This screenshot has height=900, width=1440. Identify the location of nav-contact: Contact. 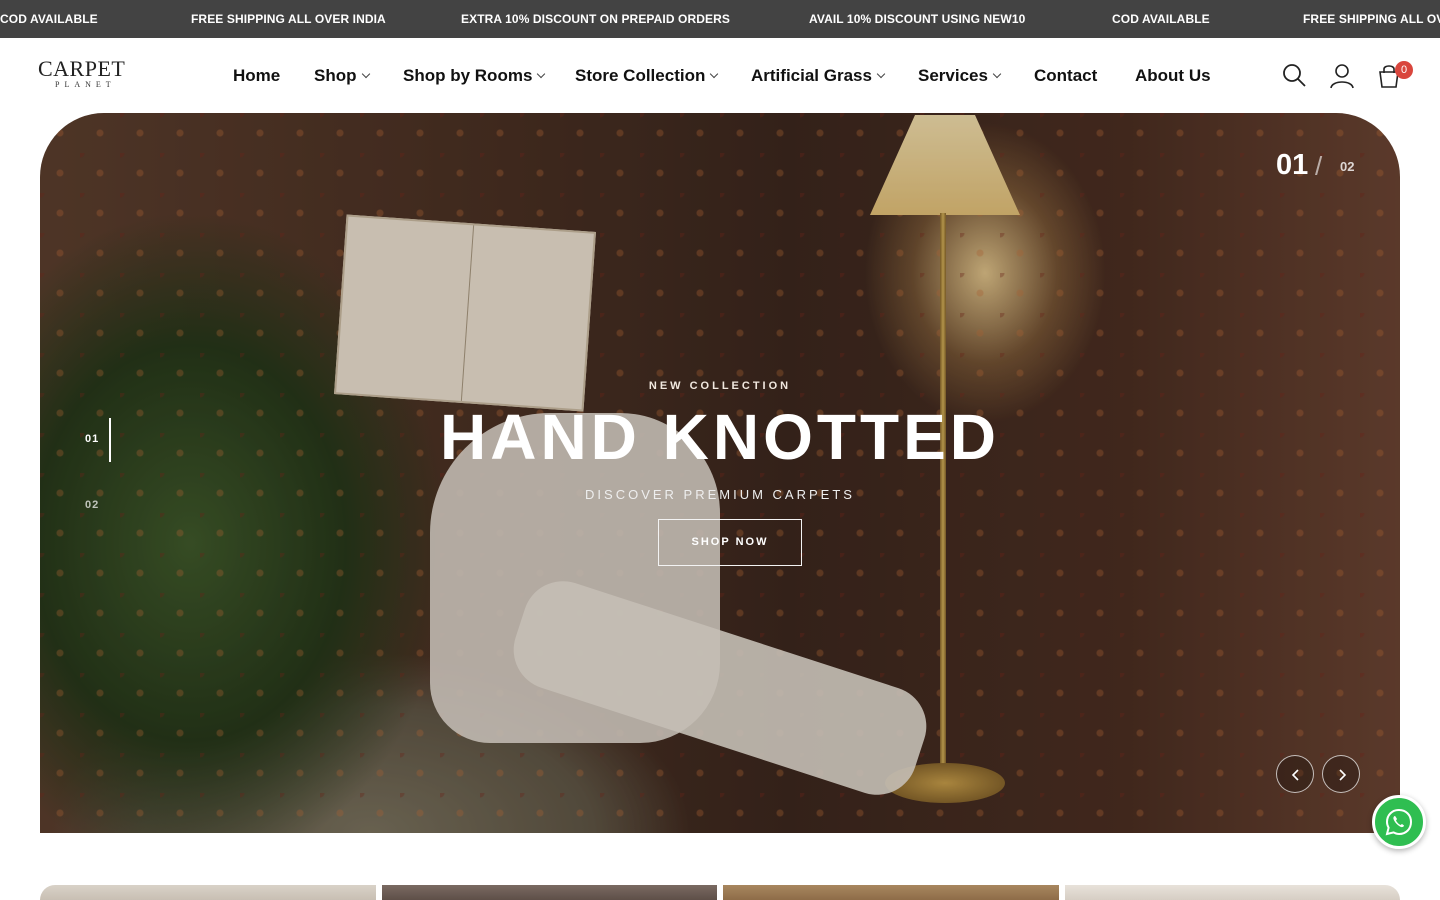
(1065, 75).